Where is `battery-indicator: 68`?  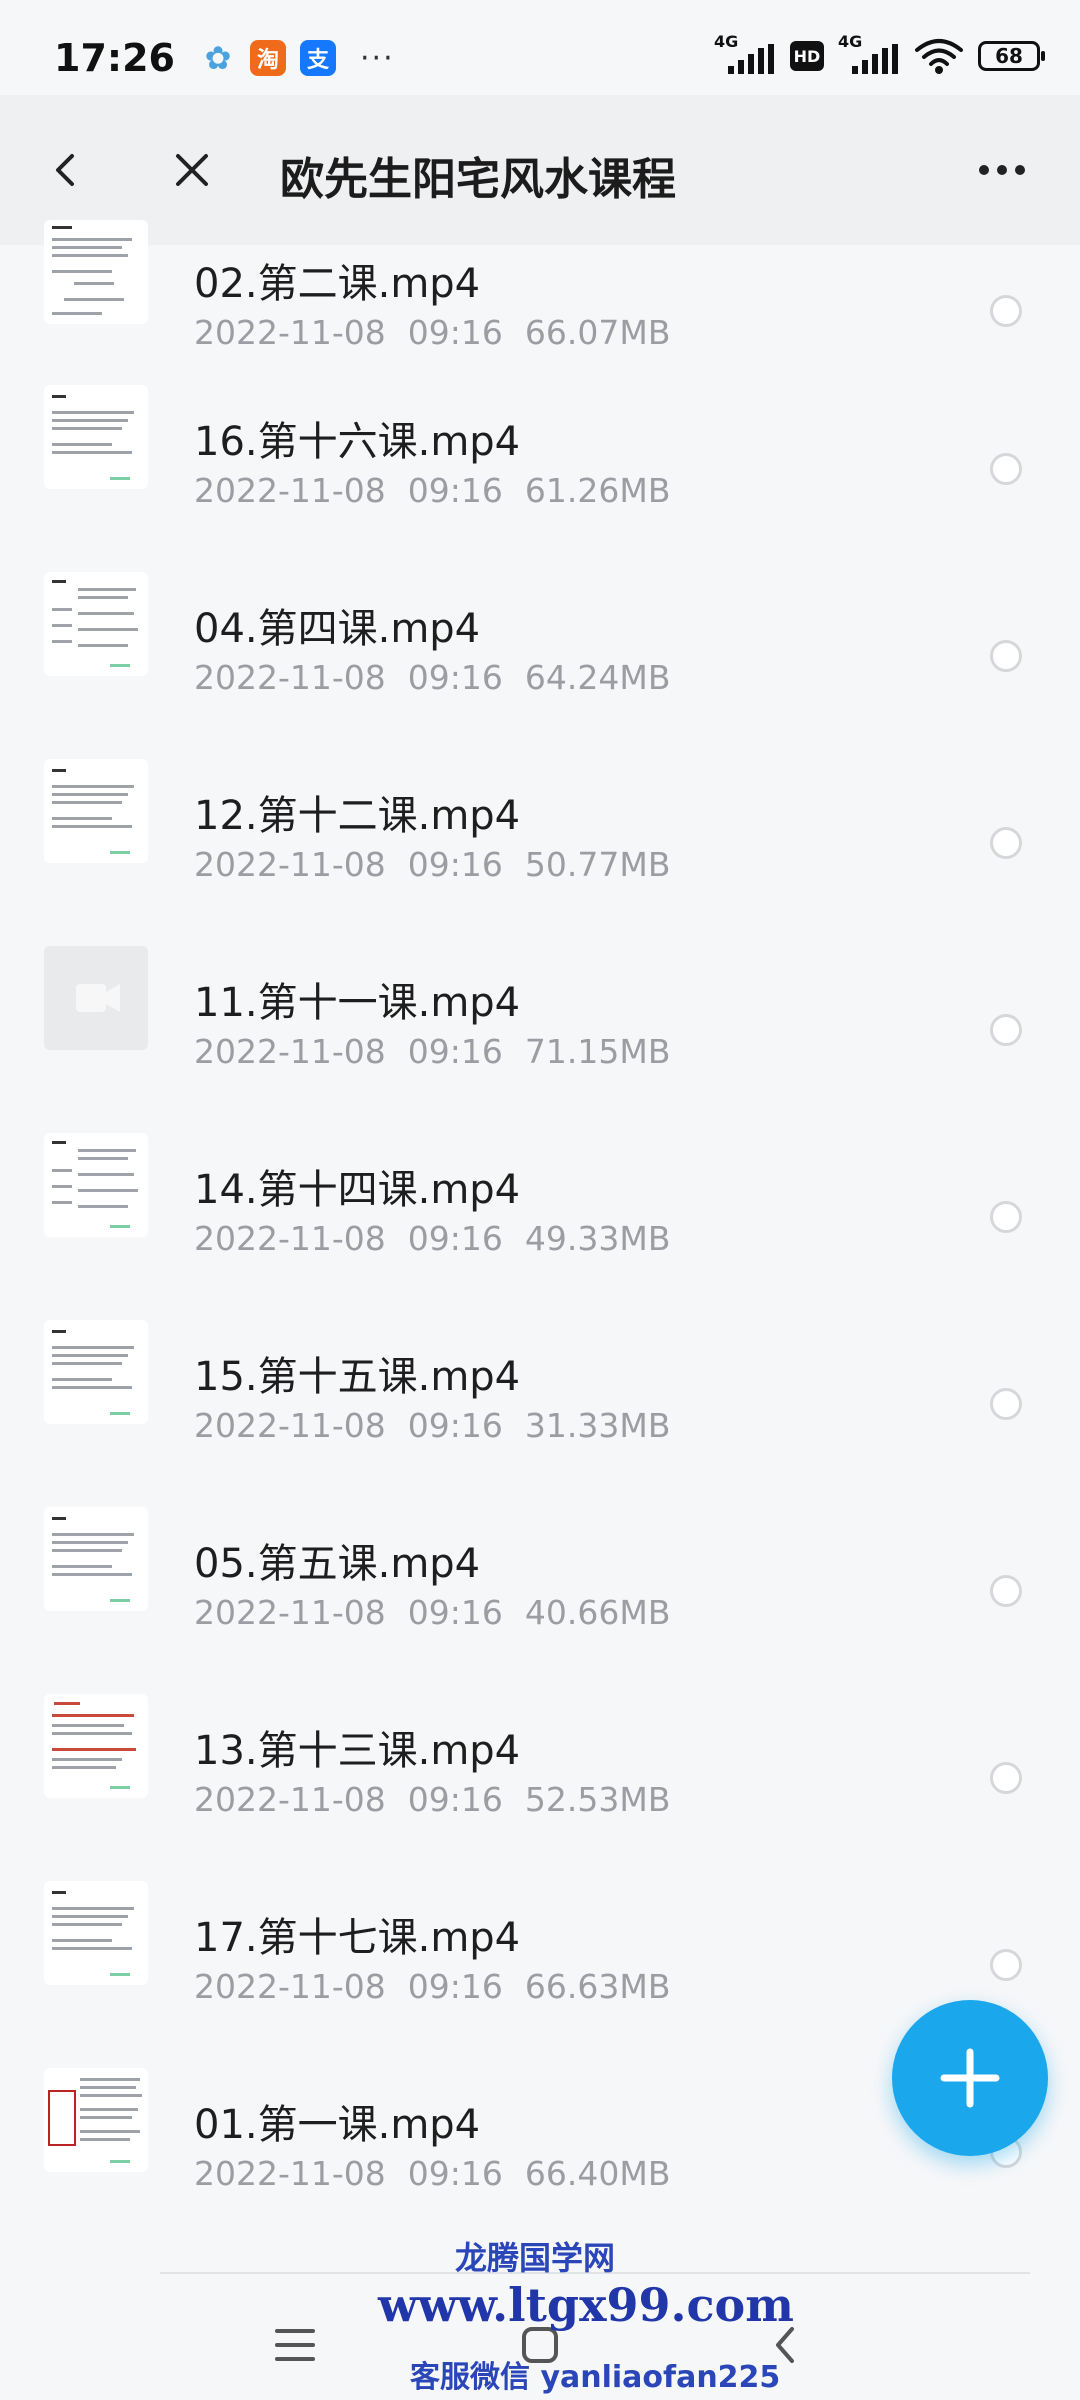
battery-indicator: 68 is located at coordinates (1011, 56).